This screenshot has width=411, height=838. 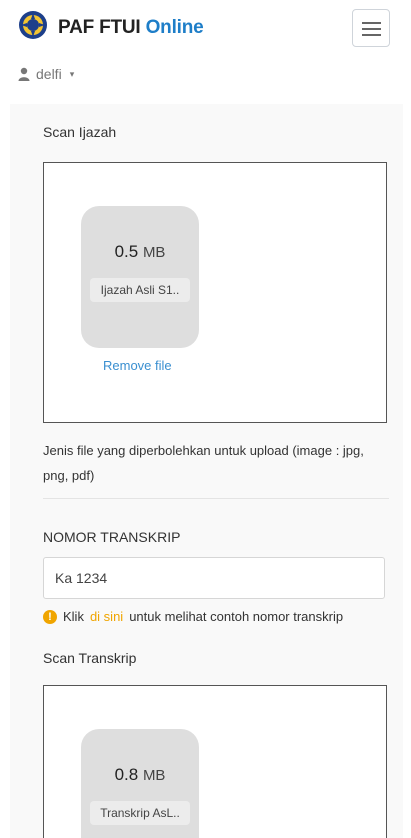 What do you see at coordinates (33, 25) in the screenshot?
I see `university-emblem-icon` at bounding box center [33, 25].